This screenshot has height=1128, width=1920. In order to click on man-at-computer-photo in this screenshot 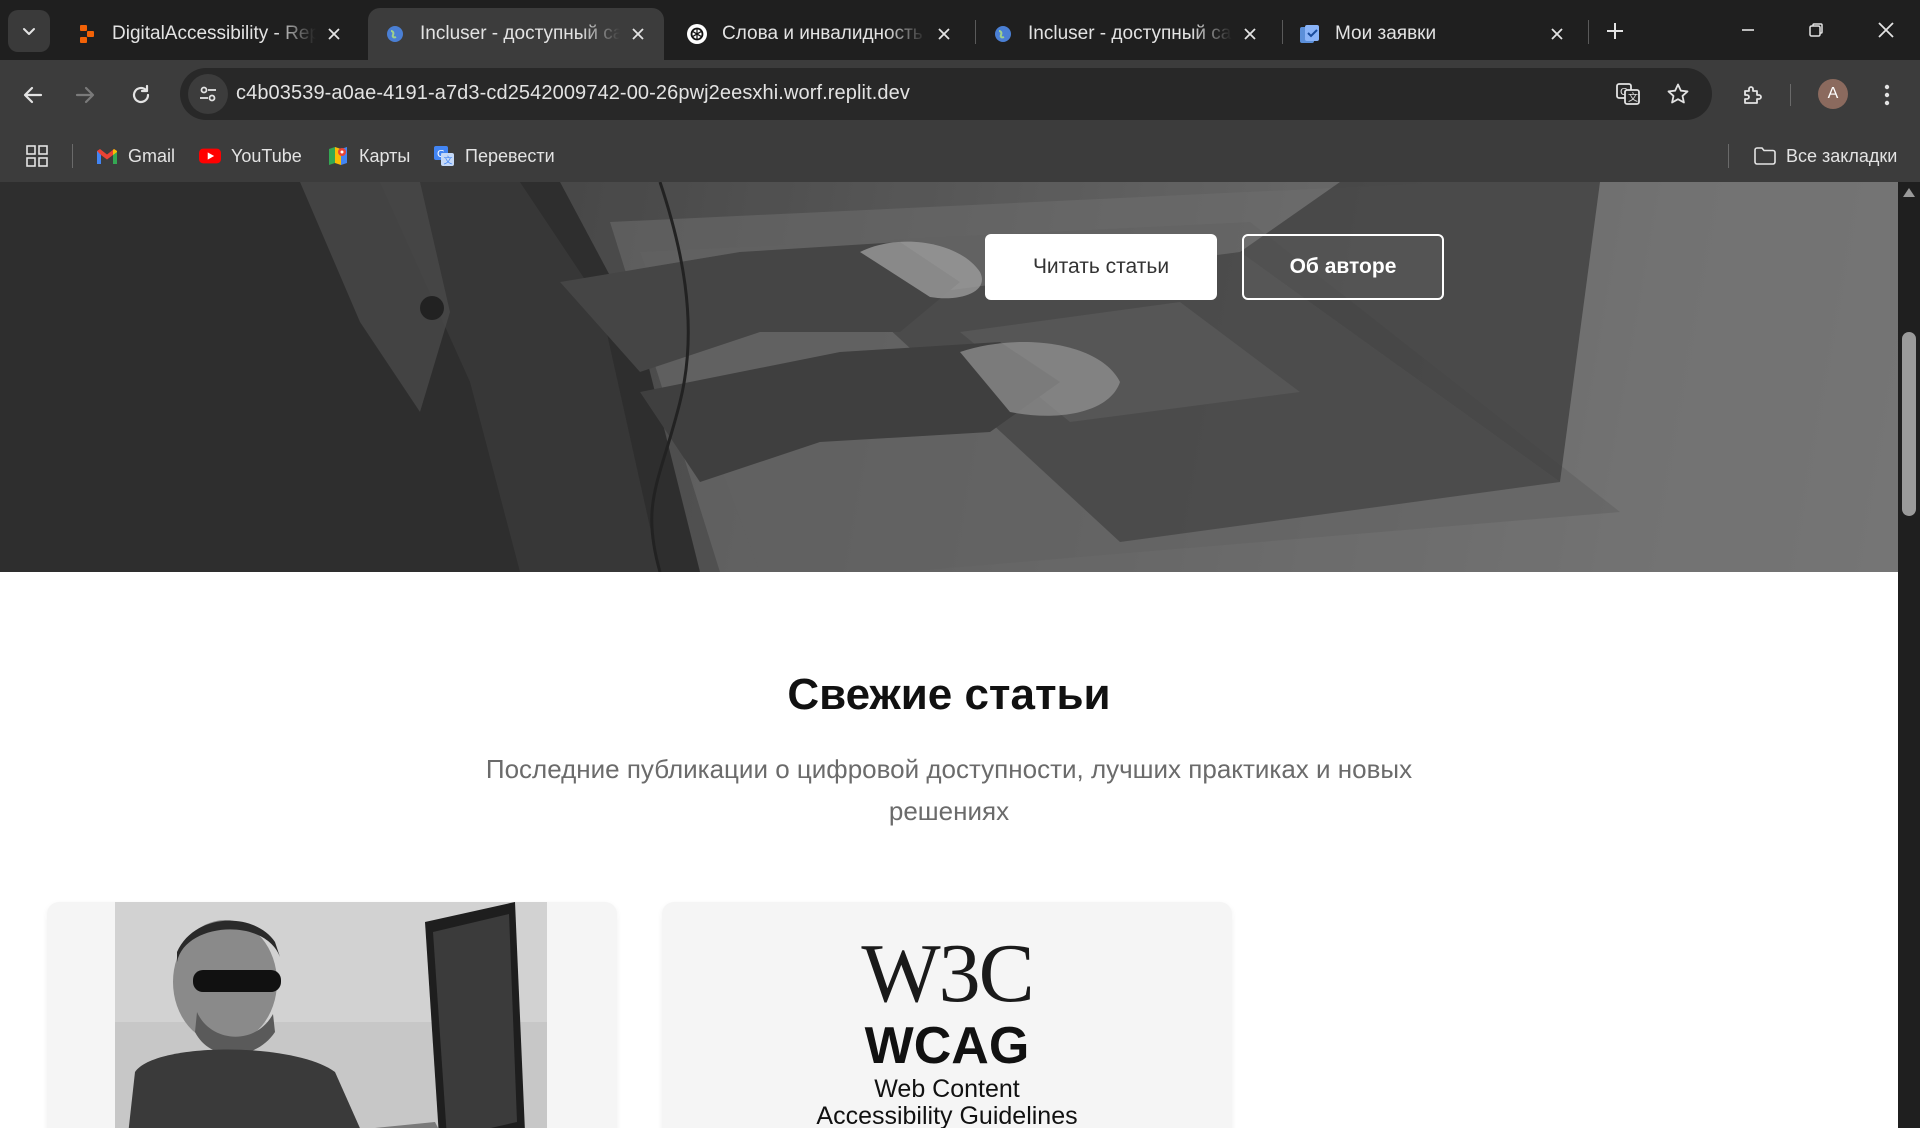, I will do `click(331, 1015)`.